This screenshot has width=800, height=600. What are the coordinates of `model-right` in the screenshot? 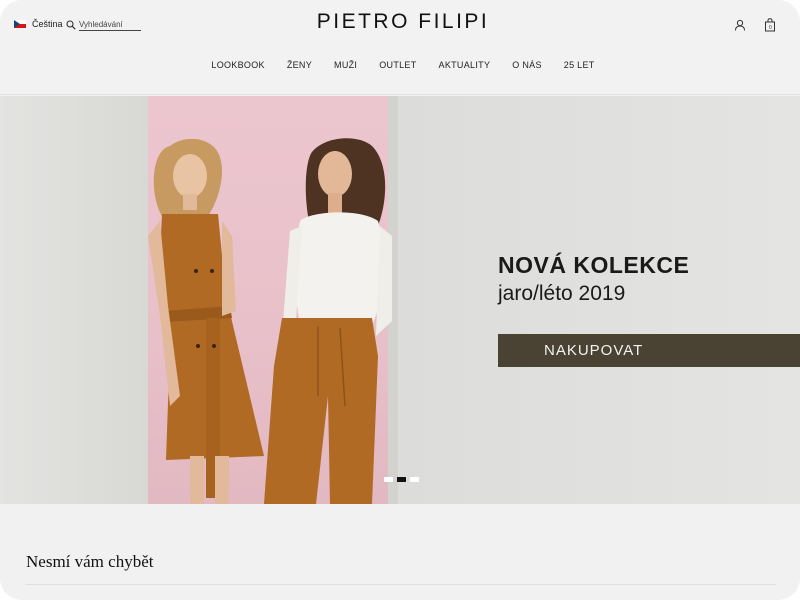 It's located at (328, 321).